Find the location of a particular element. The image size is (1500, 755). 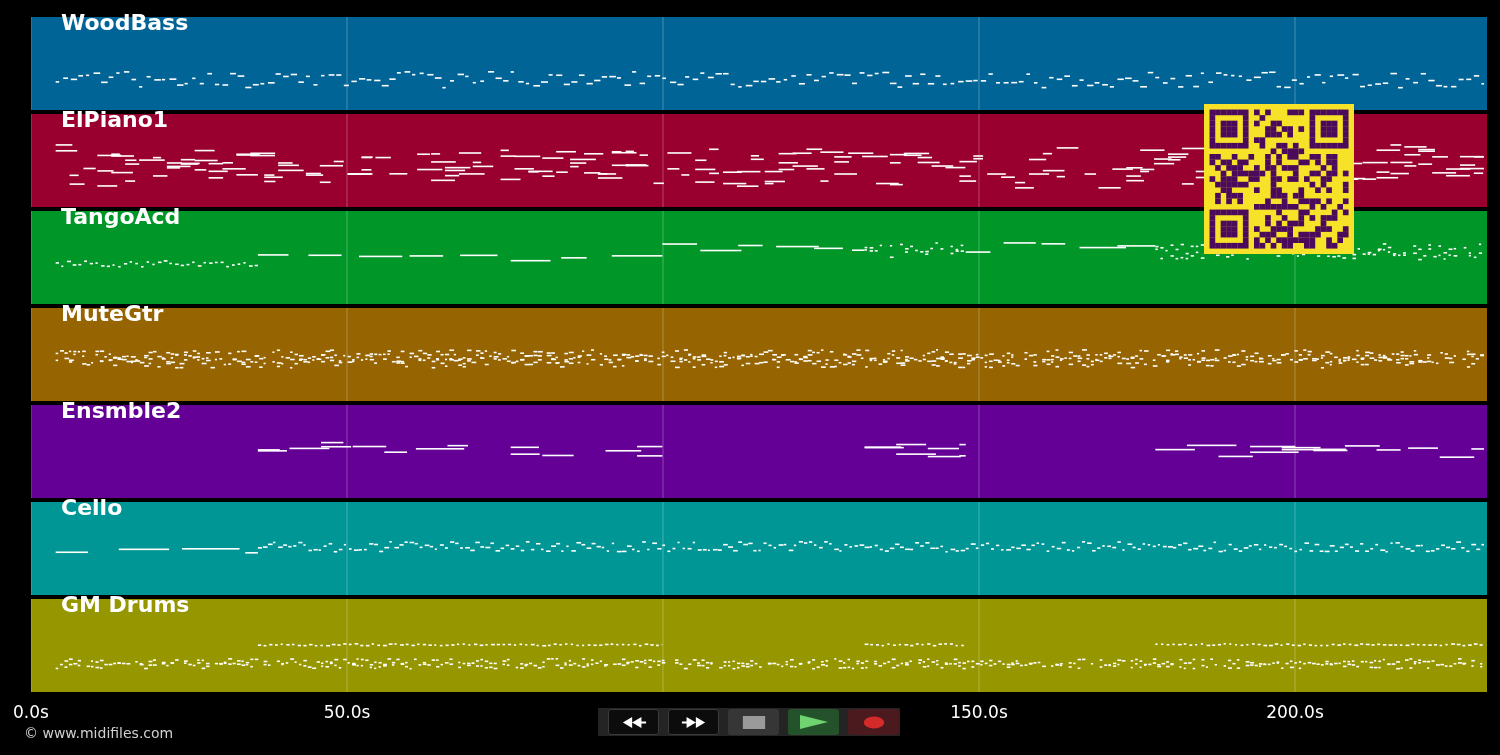

stop-button is located at coordinates (753, 722).